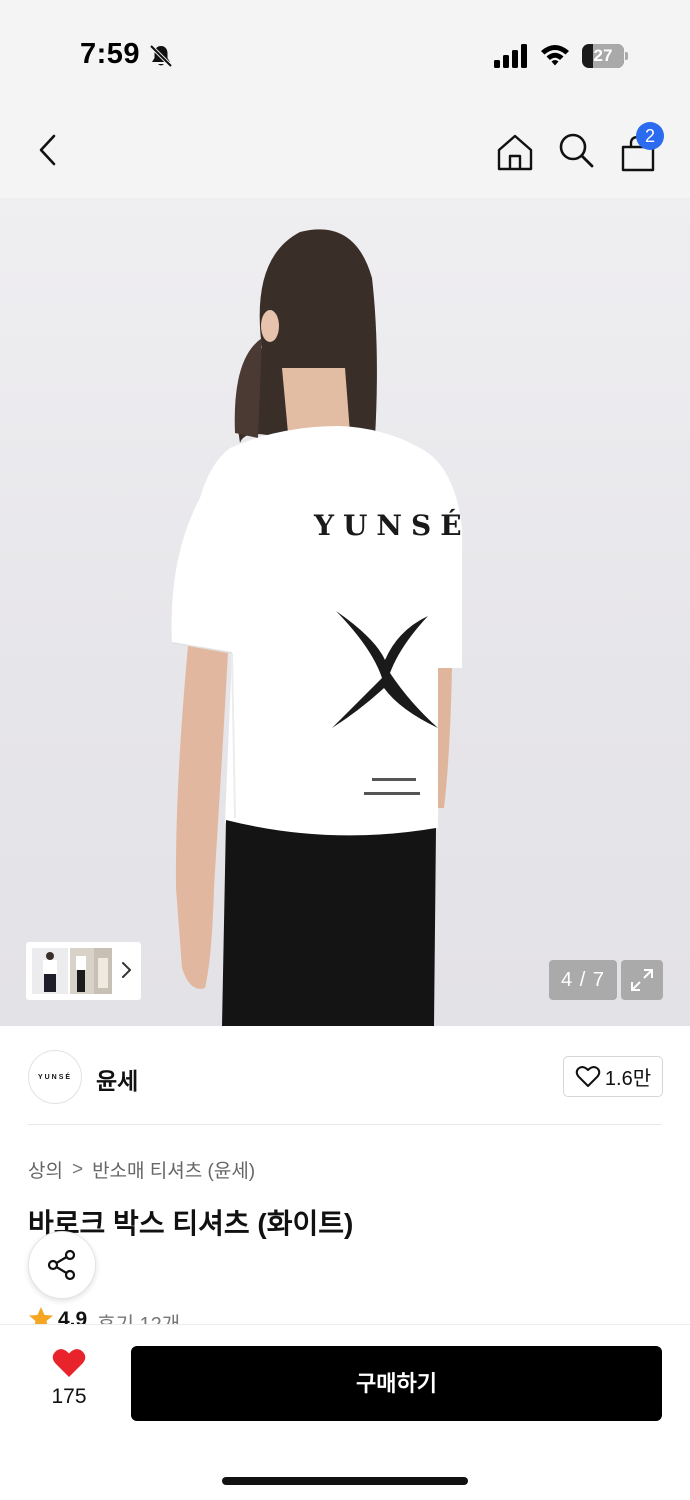 This screenshot has width=690, height=1500. I want to click on signal-icon, so click(510, 56).